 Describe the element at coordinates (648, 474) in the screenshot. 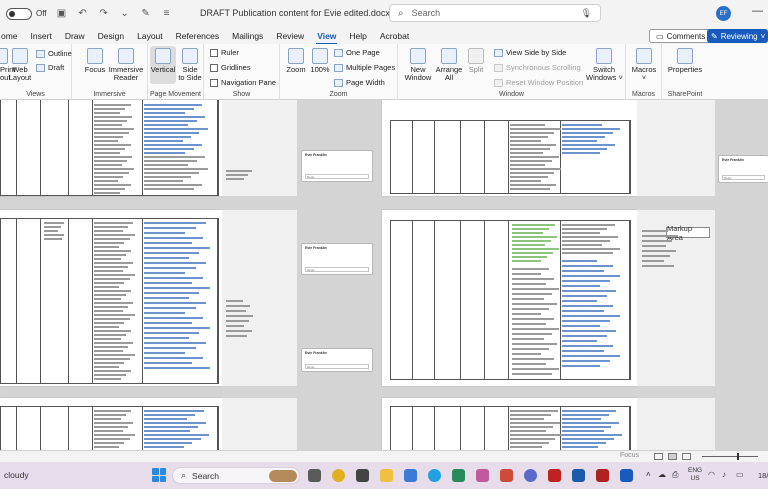

I see `chevron-up-icon: ˄` at that location.